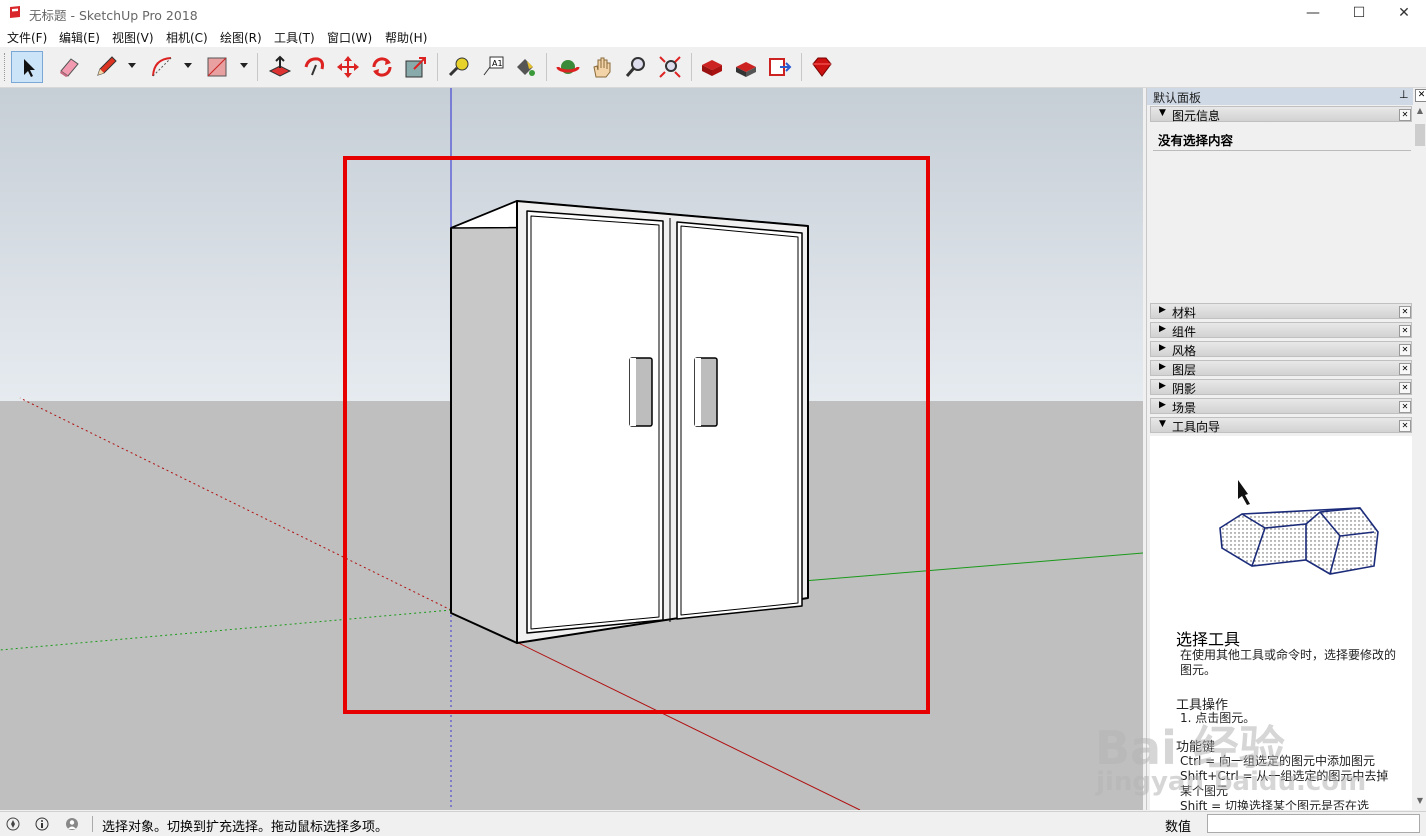 The image size is (1426, 836). I want to click on select-icon, so click(29, 68).